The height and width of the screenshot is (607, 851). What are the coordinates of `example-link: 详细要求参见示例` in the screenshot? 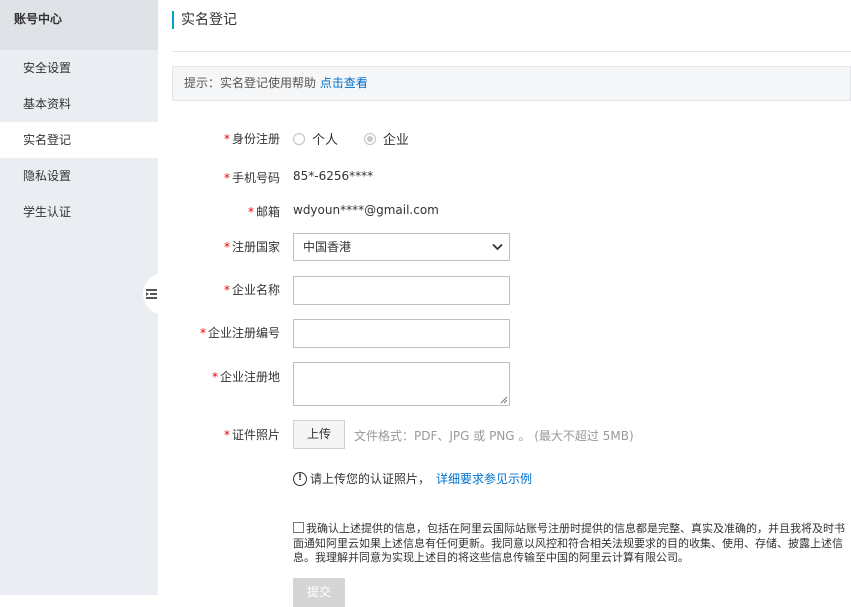 It's located at (484, 478).